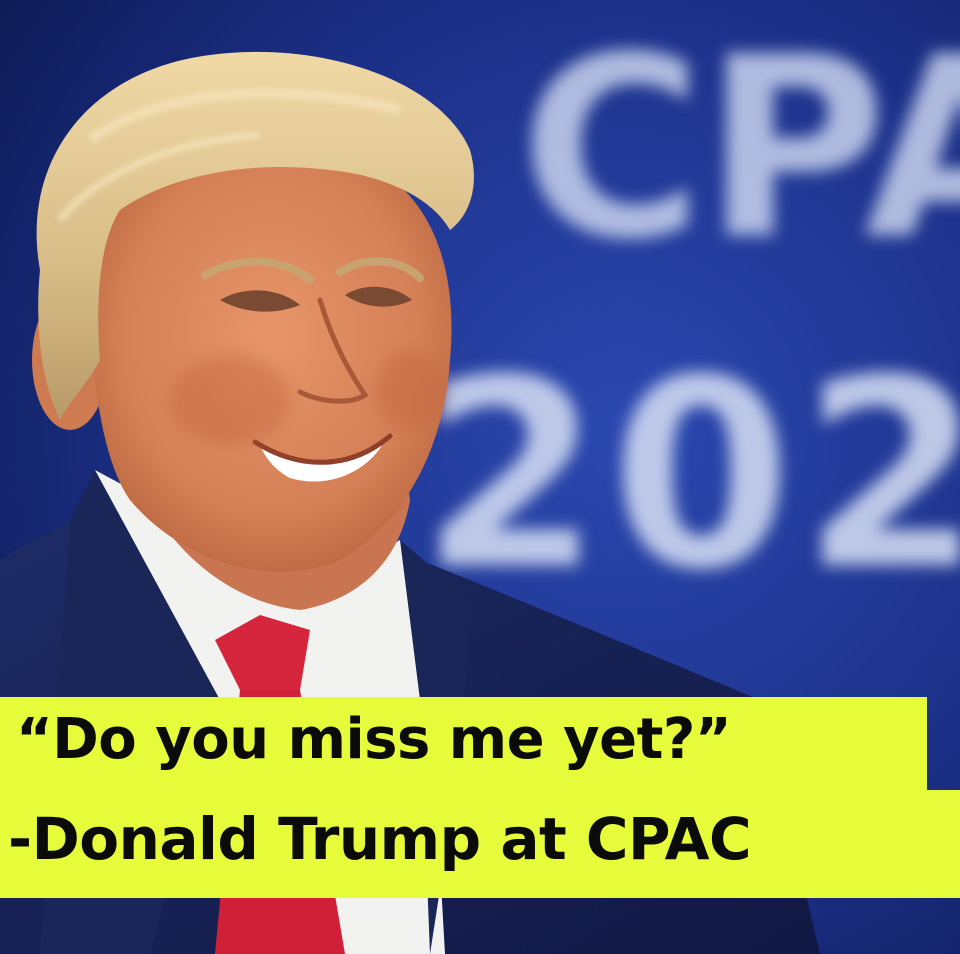 This screenshot has width=960, height=954. I want to click on caption-attribution: -Donald Trump at CPAC, so click(480, 844).